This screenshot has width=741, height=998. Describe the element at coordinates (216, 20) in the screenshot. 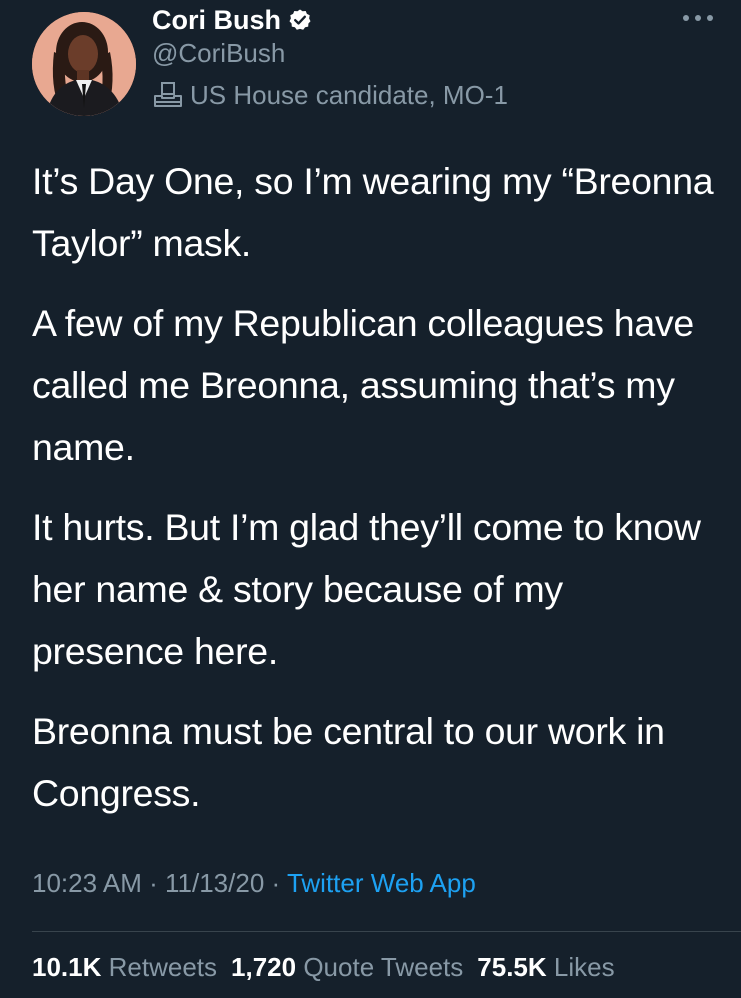

I see `display-name: Cori Bush` at that location.